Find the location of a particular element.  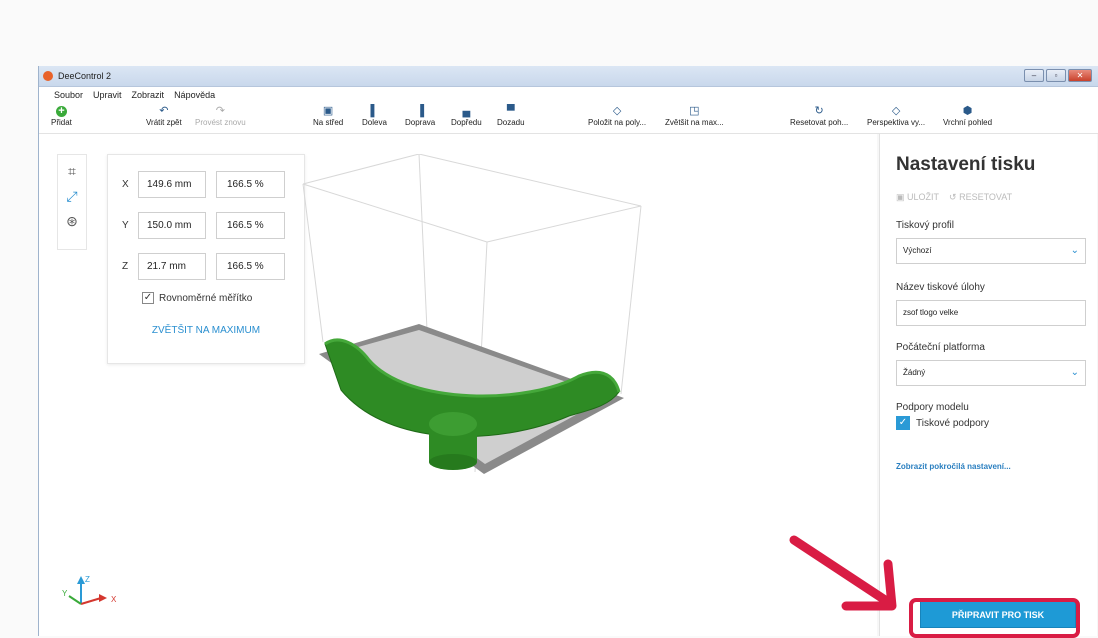

minimize-button: ‒ is located at coordinates (1034, 75).